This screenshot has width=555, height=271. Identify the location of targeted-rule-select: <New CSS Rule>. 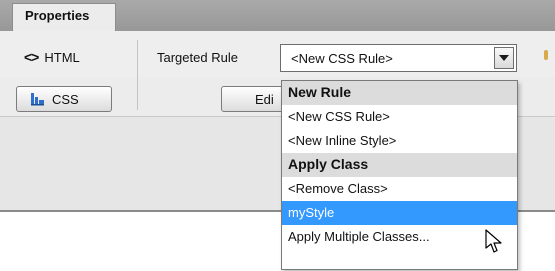
(398, 58).